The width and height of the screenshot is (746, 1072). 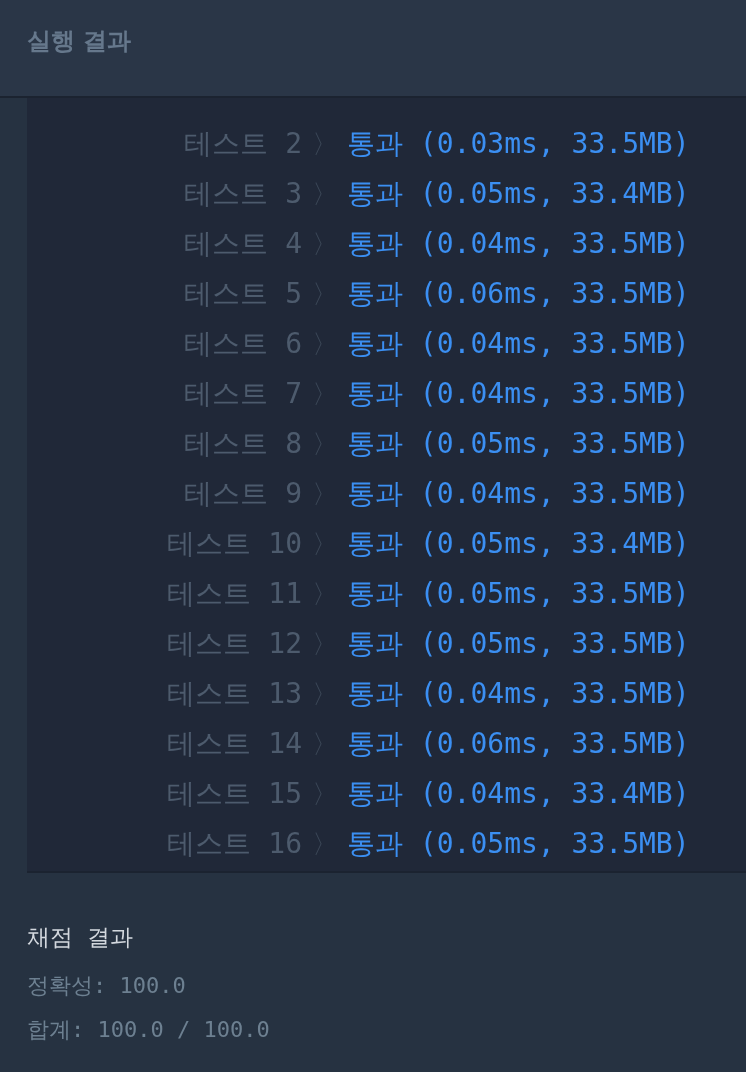 I want to click on grading-line: 합계: 100.0 / 100.0, so click(x=149, y=1030).